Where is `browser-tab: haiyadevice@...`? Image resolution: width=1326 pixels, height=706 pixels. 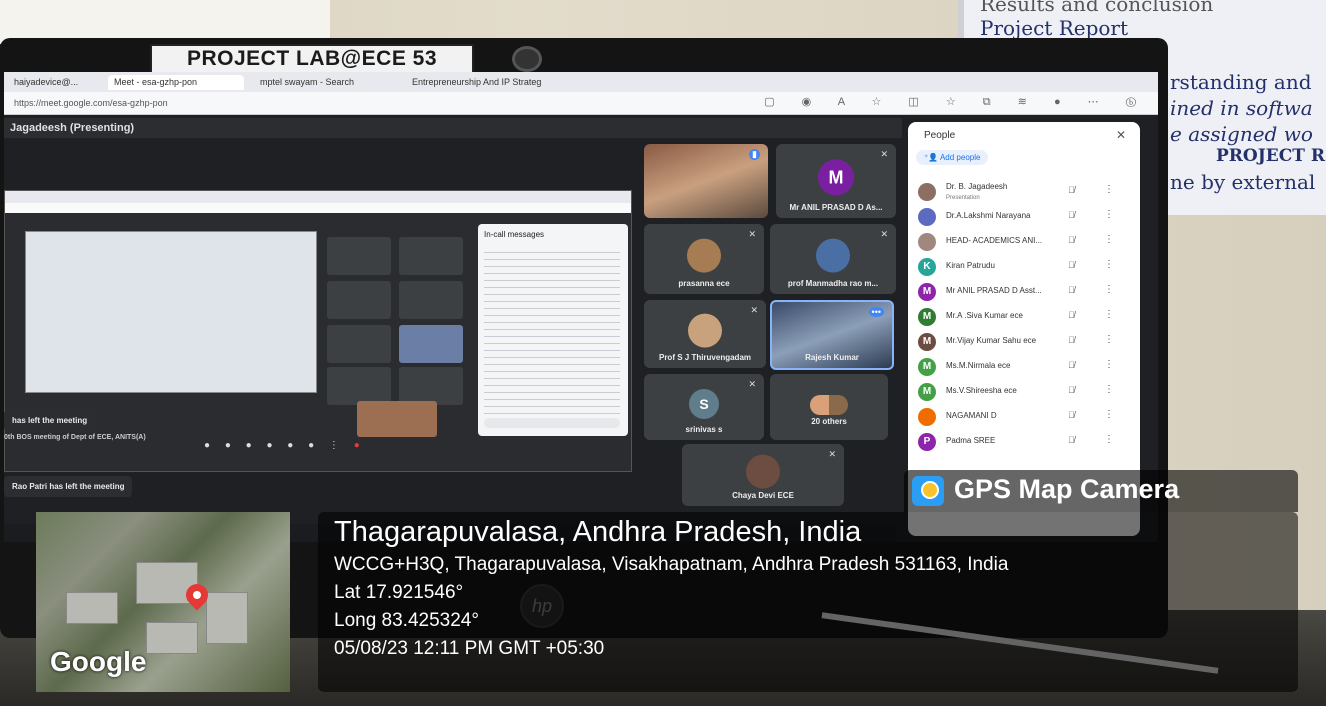
browser-tab: haiyadevice@... is located at coordinates (46, 82).